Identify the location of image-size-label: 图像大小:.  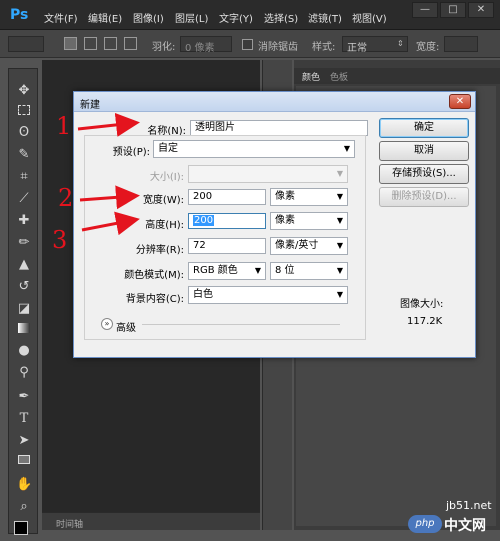
(422, 304).